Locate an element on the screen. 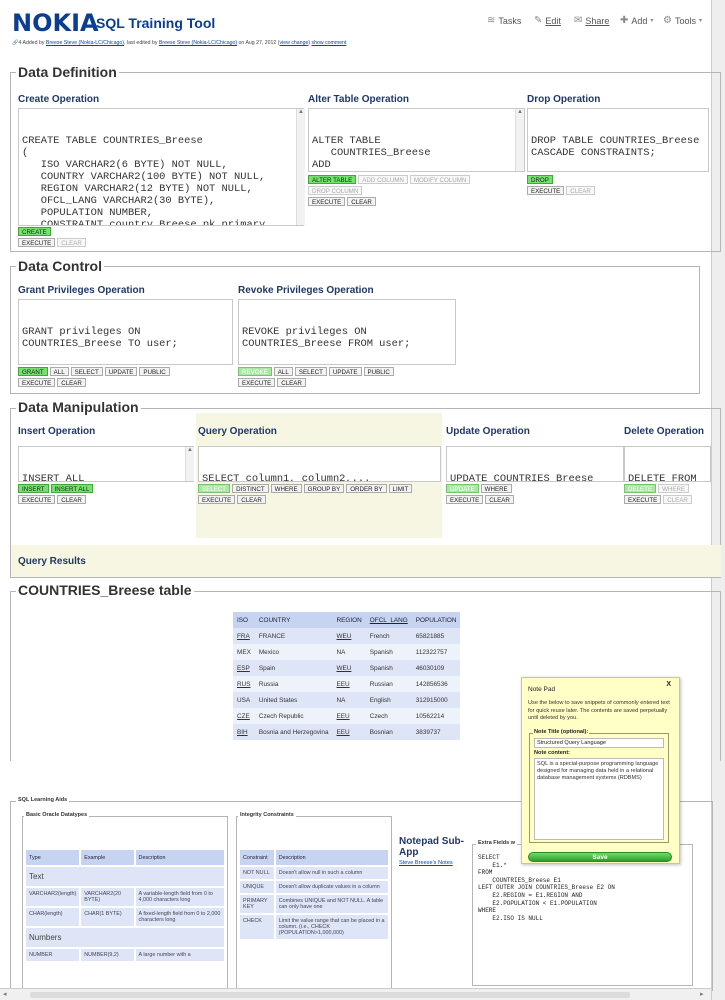  update-clear-button: CLEAR is located at coordinates (499, 499).